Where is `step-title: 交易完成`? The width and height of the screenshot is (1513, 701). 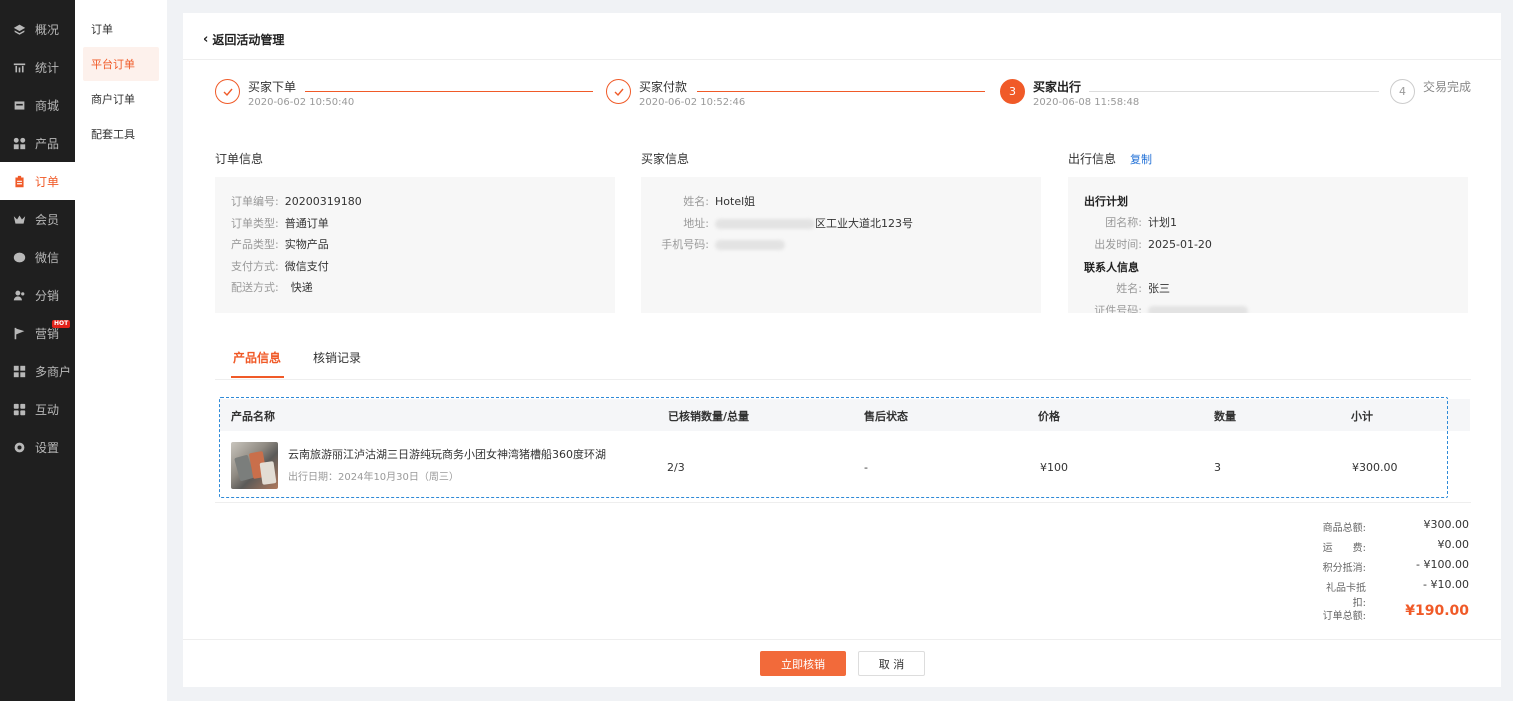
step-title: 交易完成 is located at coordinates (1447, 87).